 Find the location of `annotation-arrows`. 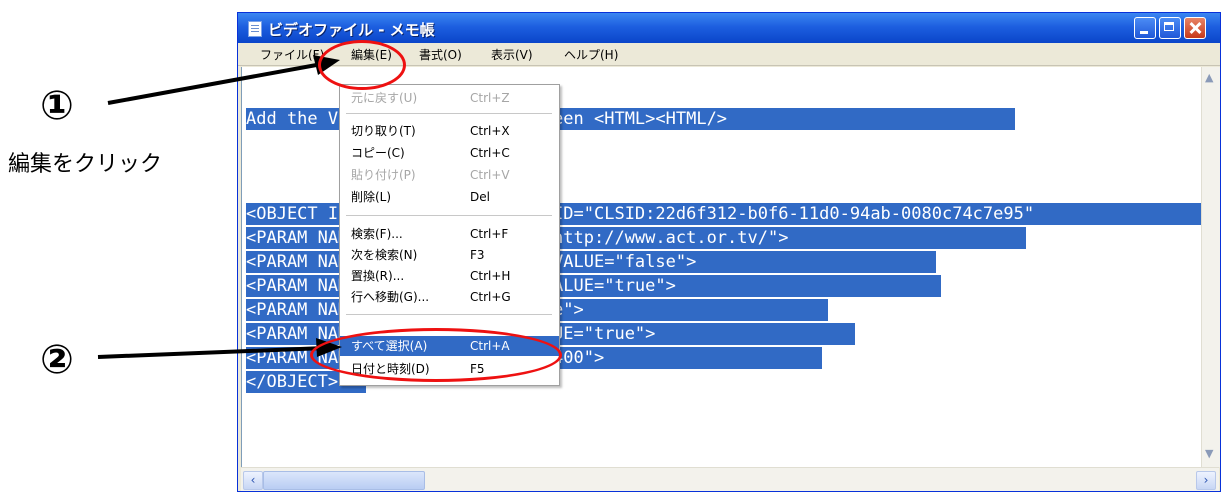

annotation-arrows is located at coordinates (219, 207).